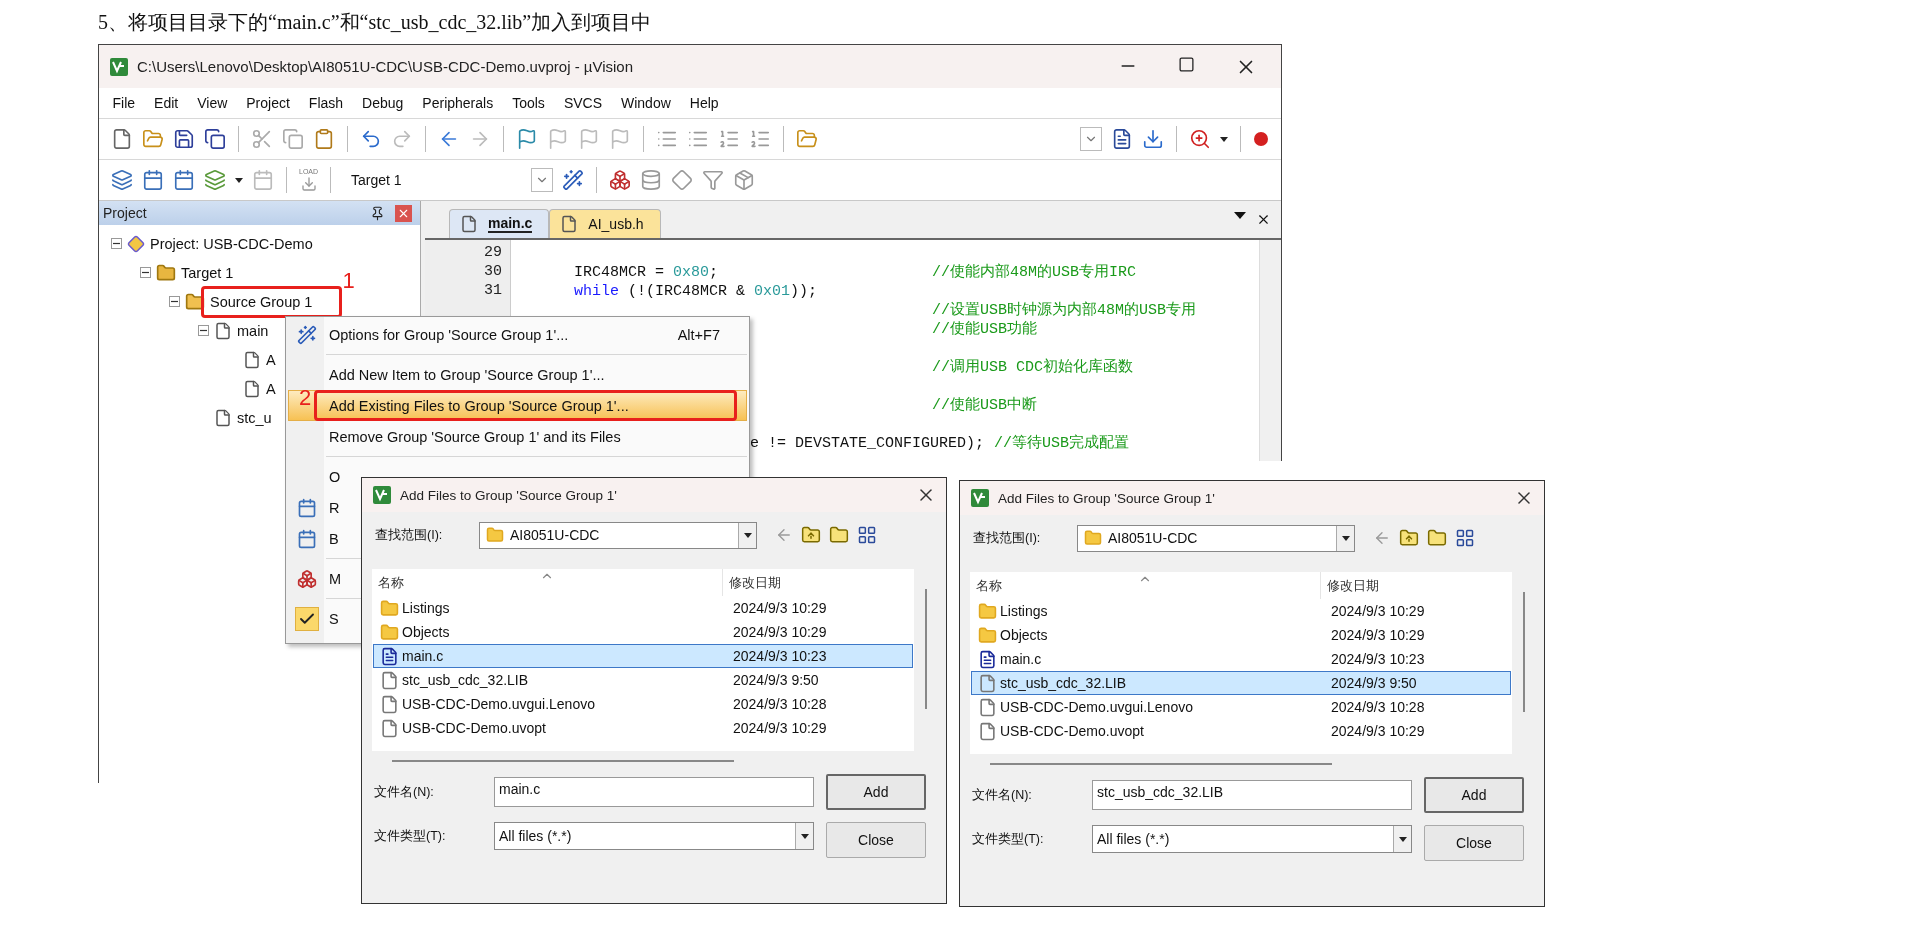 This screenshot has height=927, width=1914. What do you see at coordinates (125, 213) in the screenshot?
I see `panel-title: Project` at bounding box center [125, 213].